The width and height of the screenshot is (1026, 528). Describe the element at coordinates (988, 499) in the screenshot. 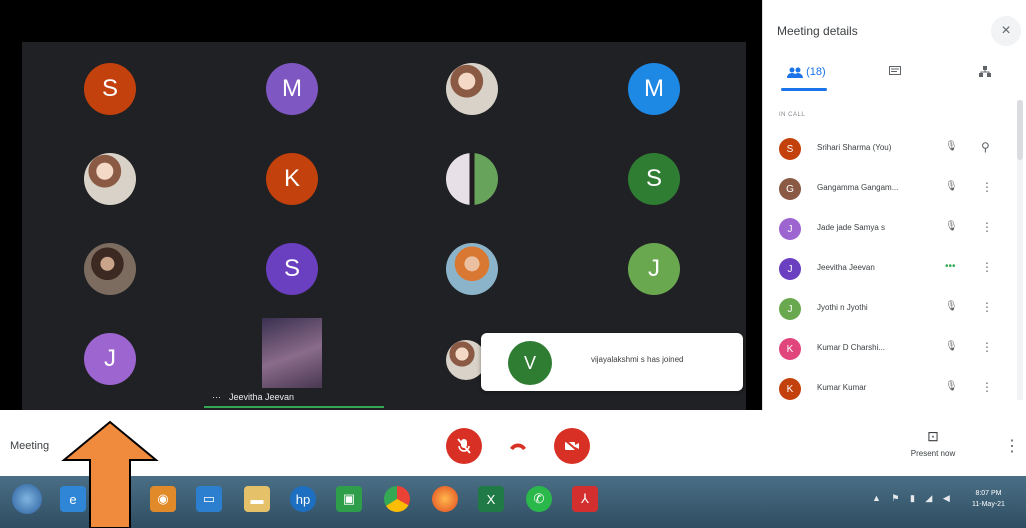

I see `clock: 8:07 PM 11-May-21` at that location.